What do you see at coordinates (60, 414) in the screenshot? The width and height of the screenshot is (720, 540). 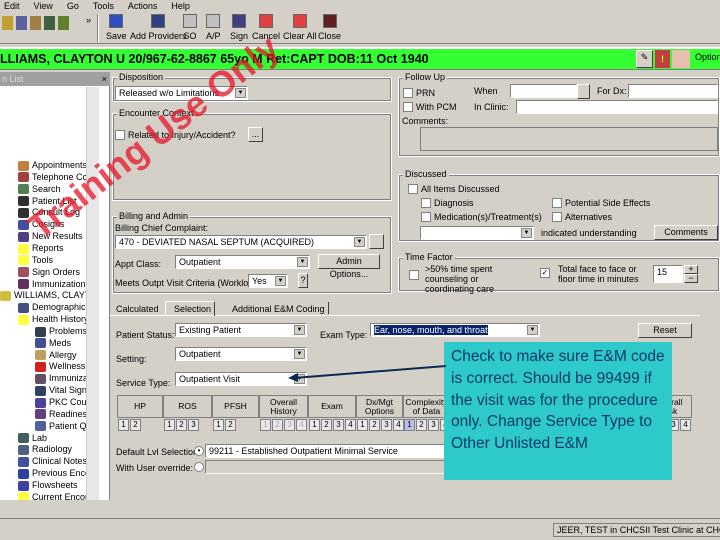 I see `tree-item: Readiness` at bounding box center [60, 414].